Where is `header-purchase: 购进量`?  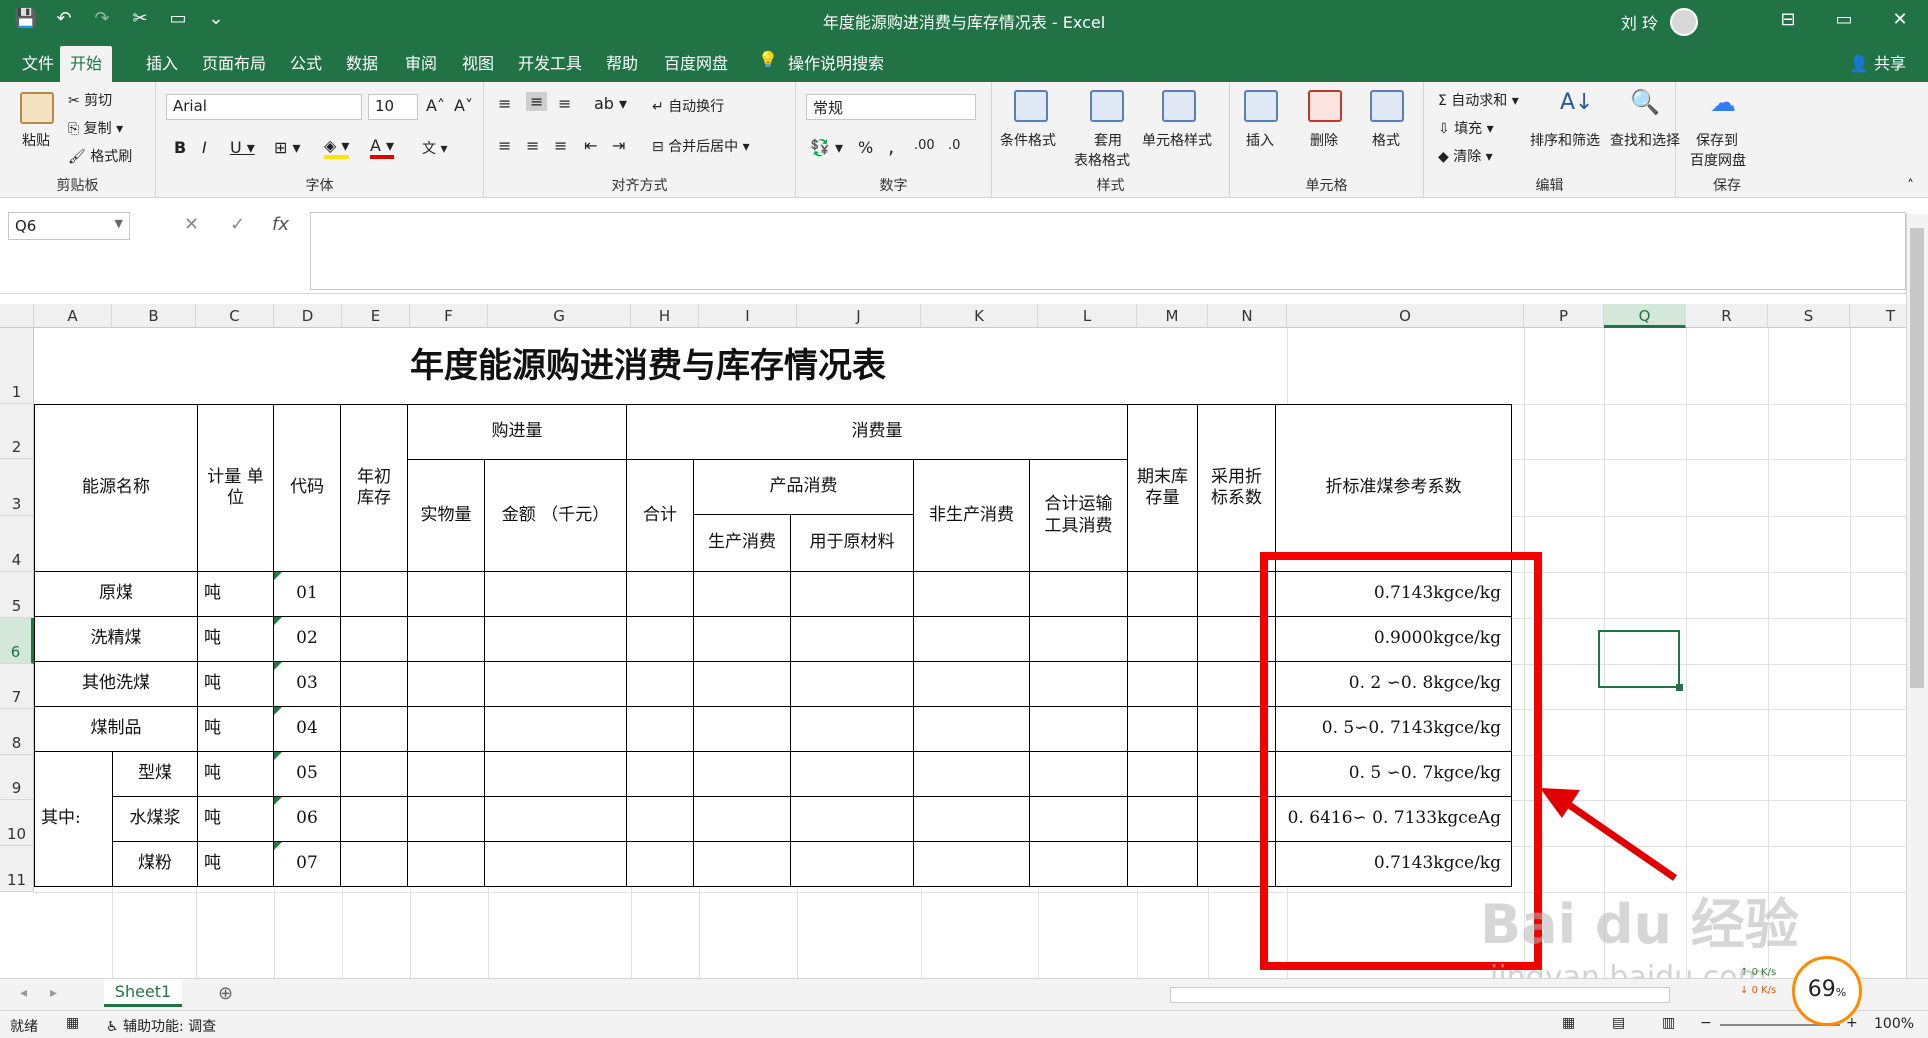
header-purchase: 购进量 is located at coordinates (517, 432).